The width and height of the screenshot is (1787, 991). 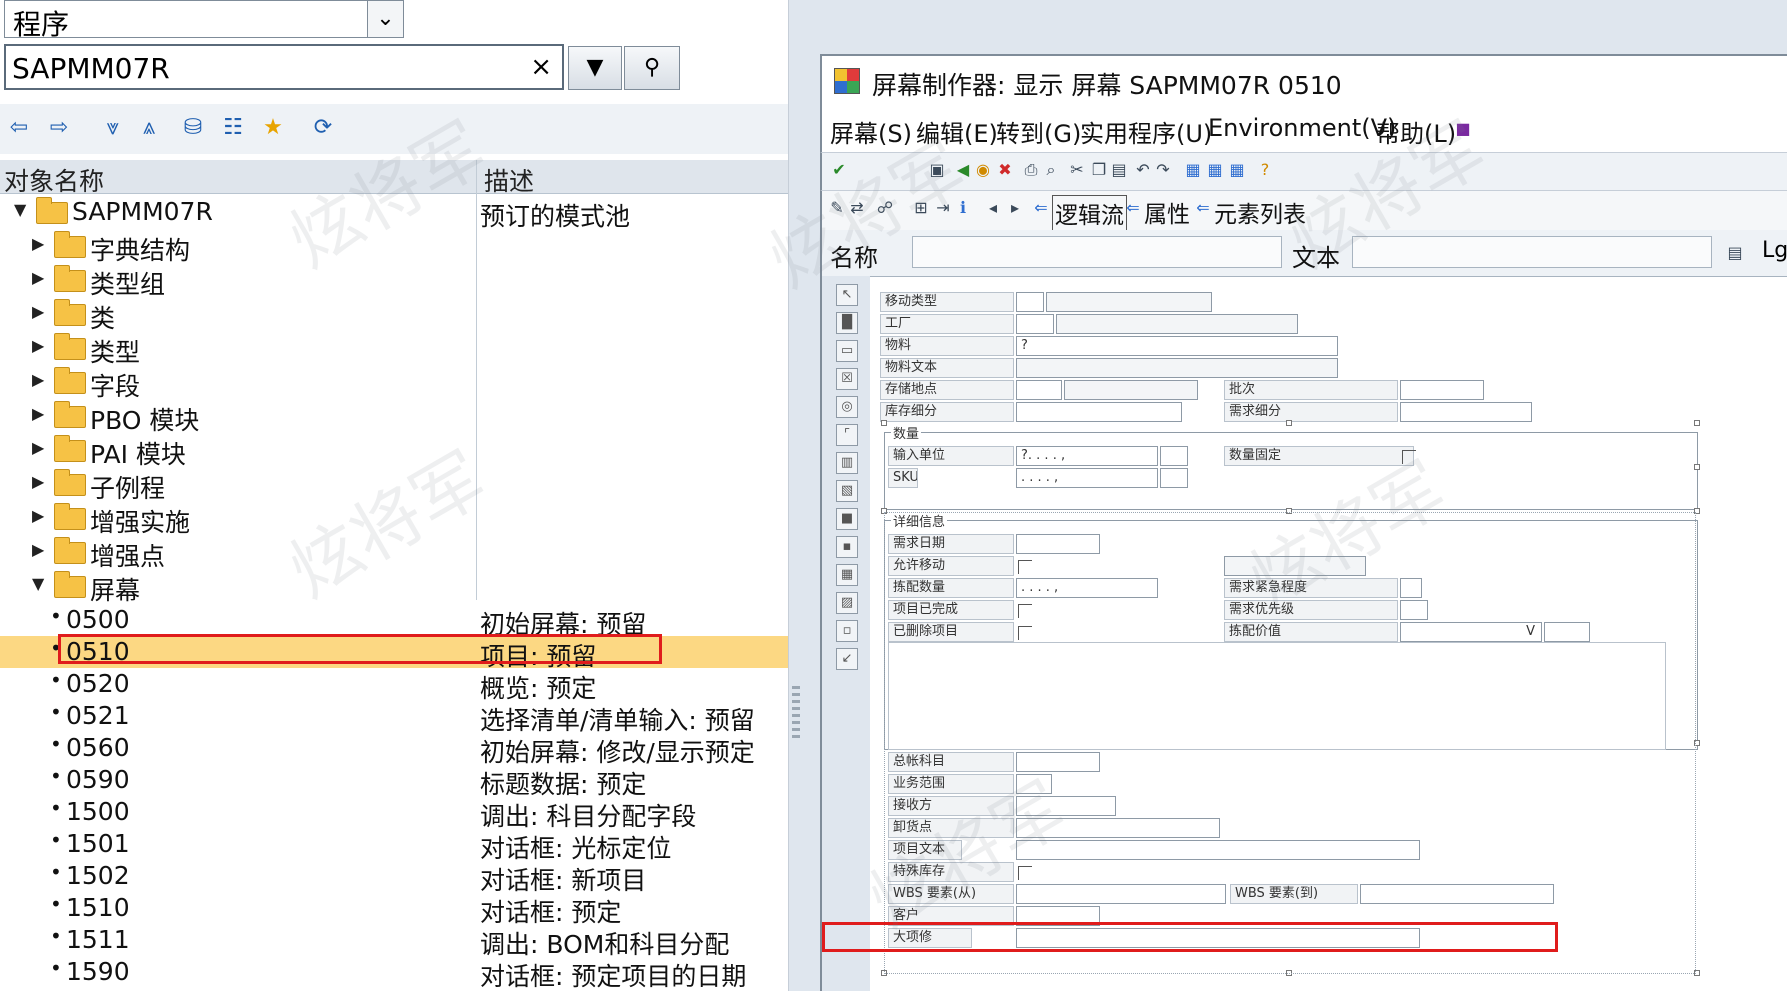 I want to click on display-button: ⚲, so click(x=652, y=68).